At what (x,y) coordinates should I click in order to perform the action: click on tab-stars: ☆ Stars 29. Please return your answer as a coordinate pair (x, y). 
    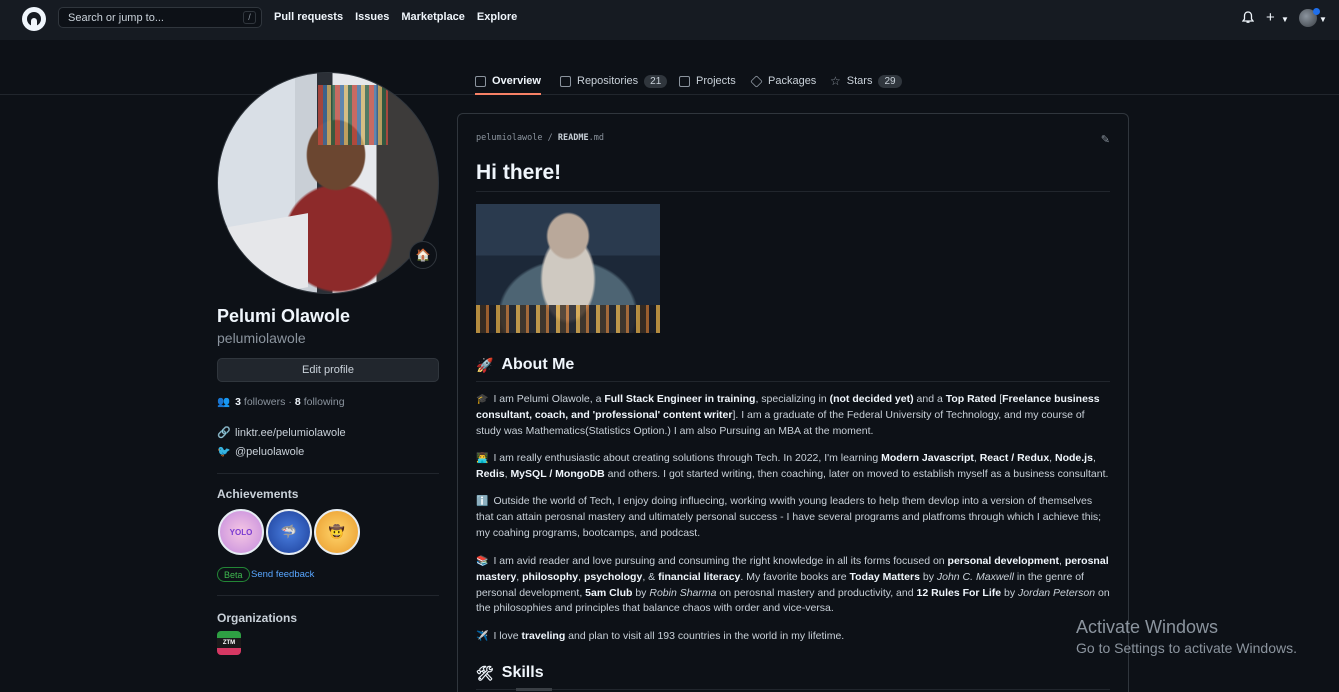
    Looking at the image, I should click on (866, 81).